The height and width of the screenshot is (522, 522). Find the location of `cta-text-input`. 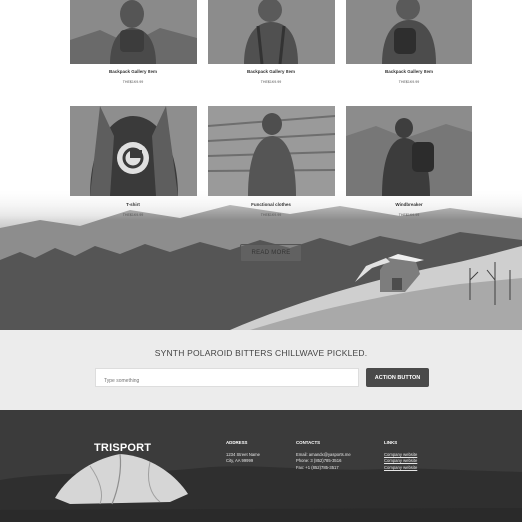

cta-text-input is located at coordinates (227, 381).